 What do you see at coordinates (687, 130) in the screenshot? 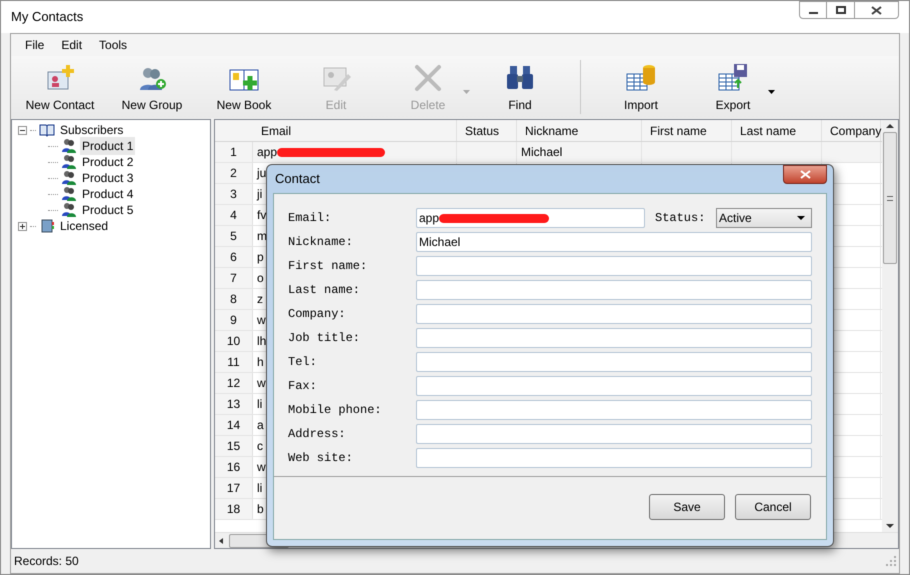
I see `column-header: First name` at bounding box center [687, 130].